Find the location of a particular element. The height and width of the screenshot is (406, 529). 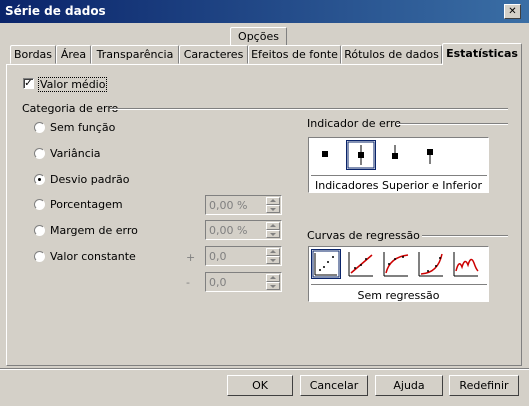

tab-label: Caracteres is located at coordinates (213, 54).